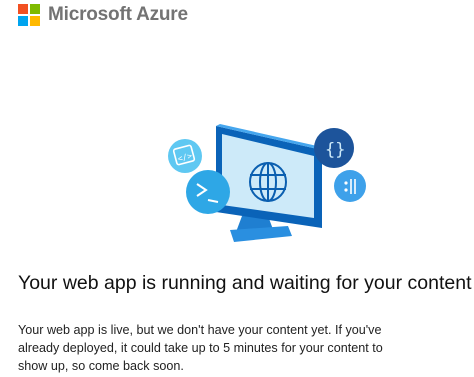 Image resolution: width=474 pixels, height=377 pixels. I want to click on logo-square-yellow, so click(35, 21).